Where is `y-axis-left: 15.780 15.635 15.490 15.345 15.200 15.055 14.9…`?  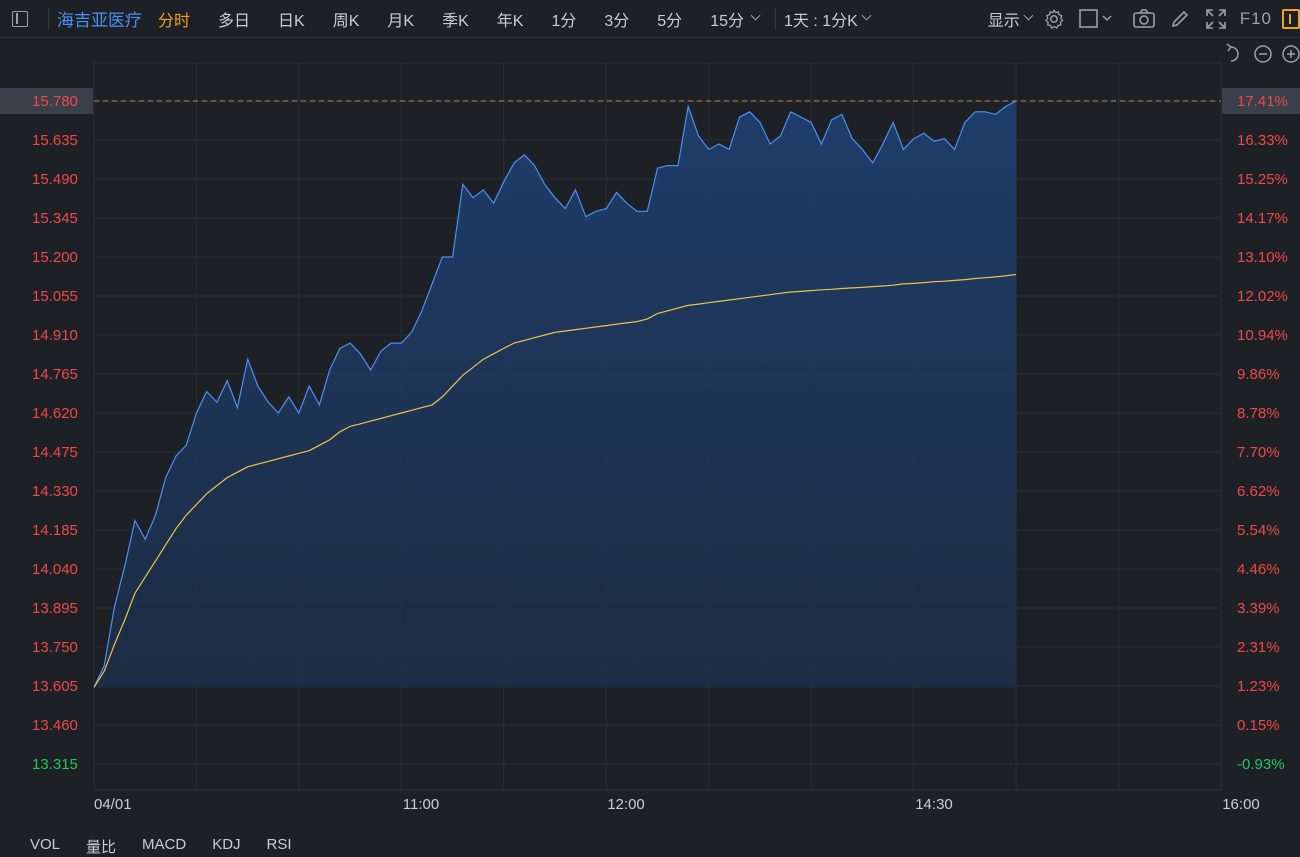
y-axis-left: 15.780 15.635 15.490 15.345 15.200 15.055 14.9… is located at coordinates (46, 430).